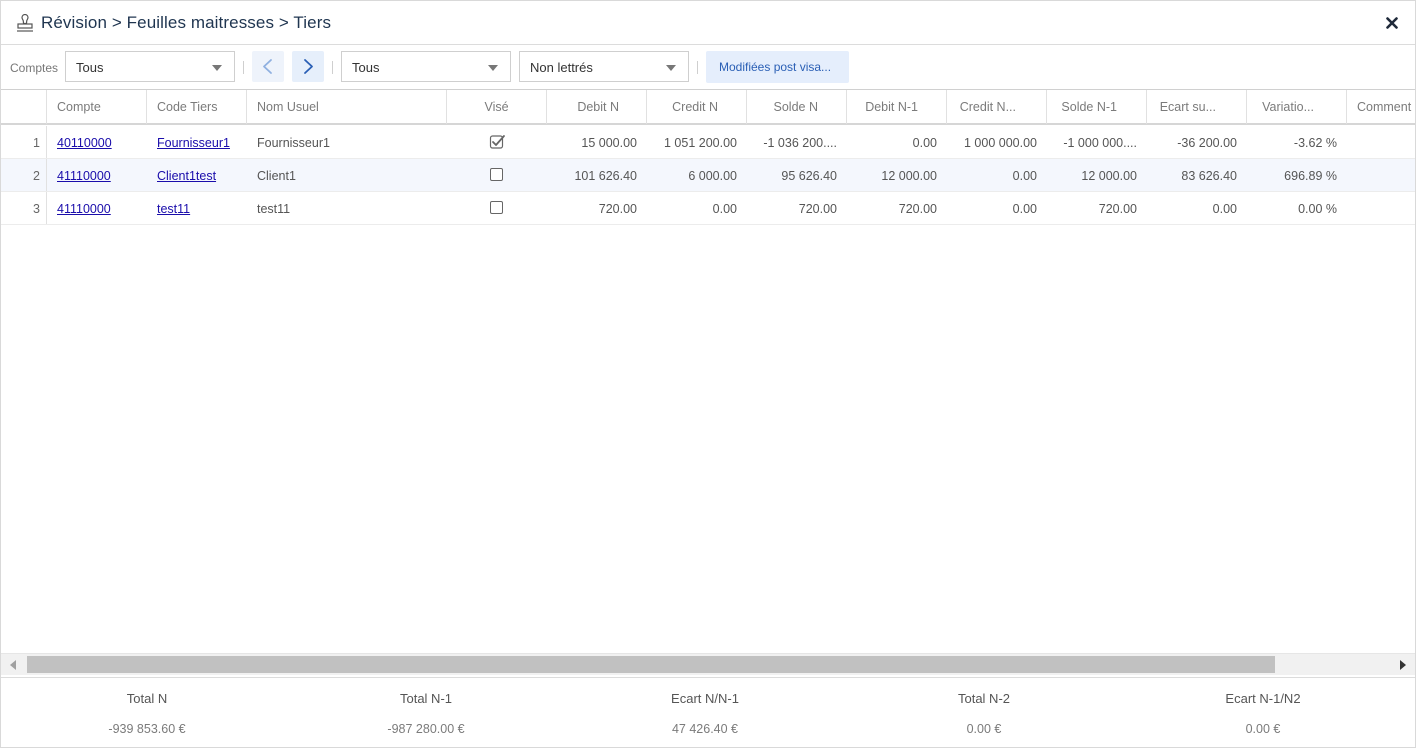 The height and width of the screenshot is (748, 1416). What do you see at coordinates (712, 176) in the screenshot?
I see `credit-n-cell: 6 000.00` at bounding box center [712, 176].